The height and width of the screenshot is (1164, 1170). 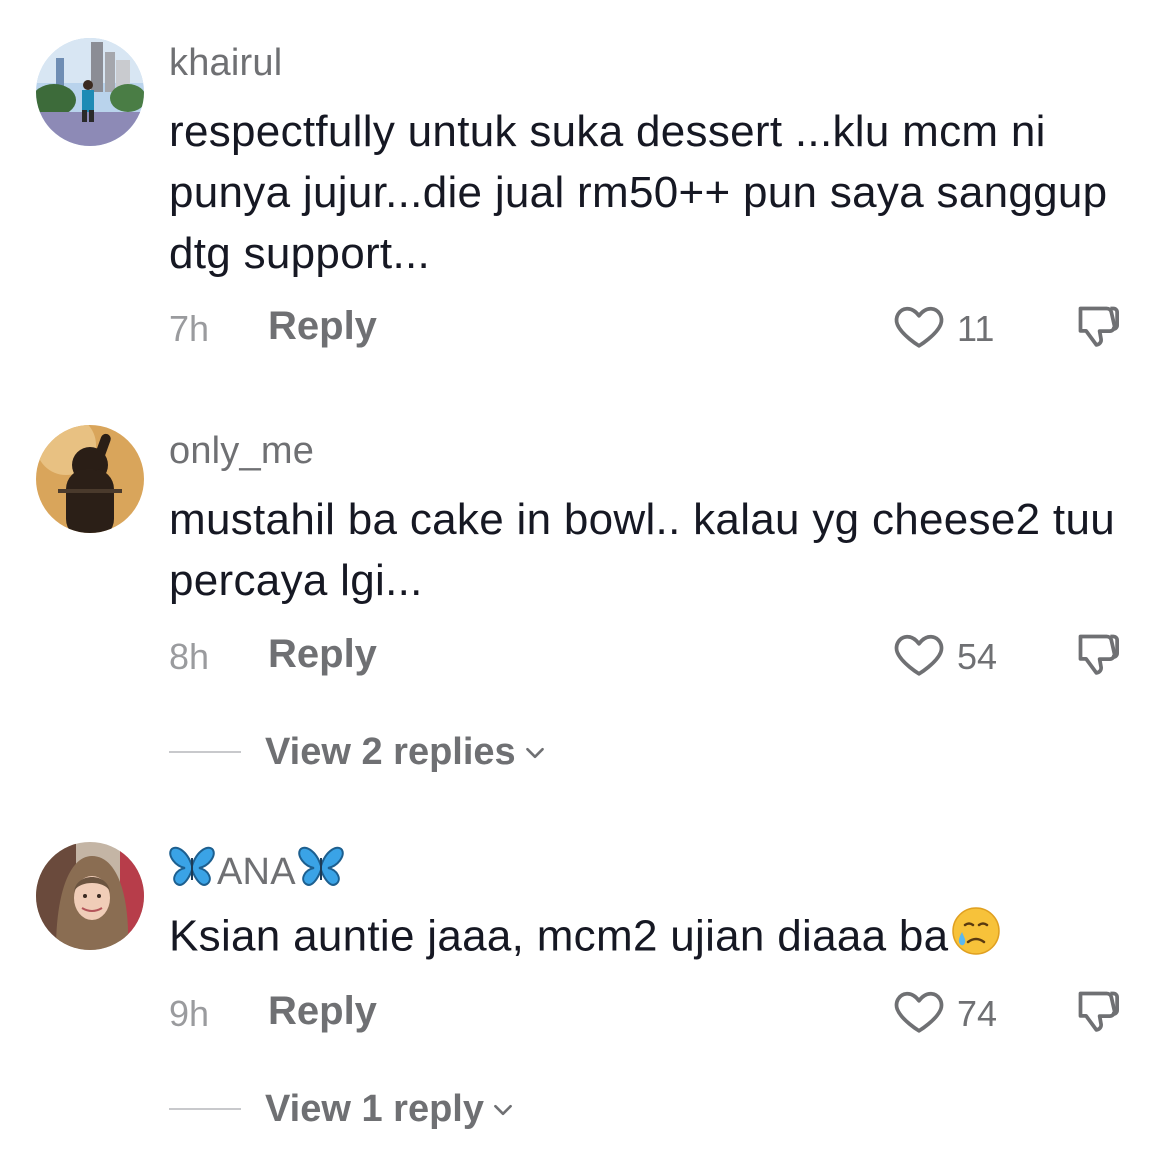 What do you see at coordinates (189, 656) in the screenshot?
I see `timestamp: 8h` at bounding box center [189, 656].